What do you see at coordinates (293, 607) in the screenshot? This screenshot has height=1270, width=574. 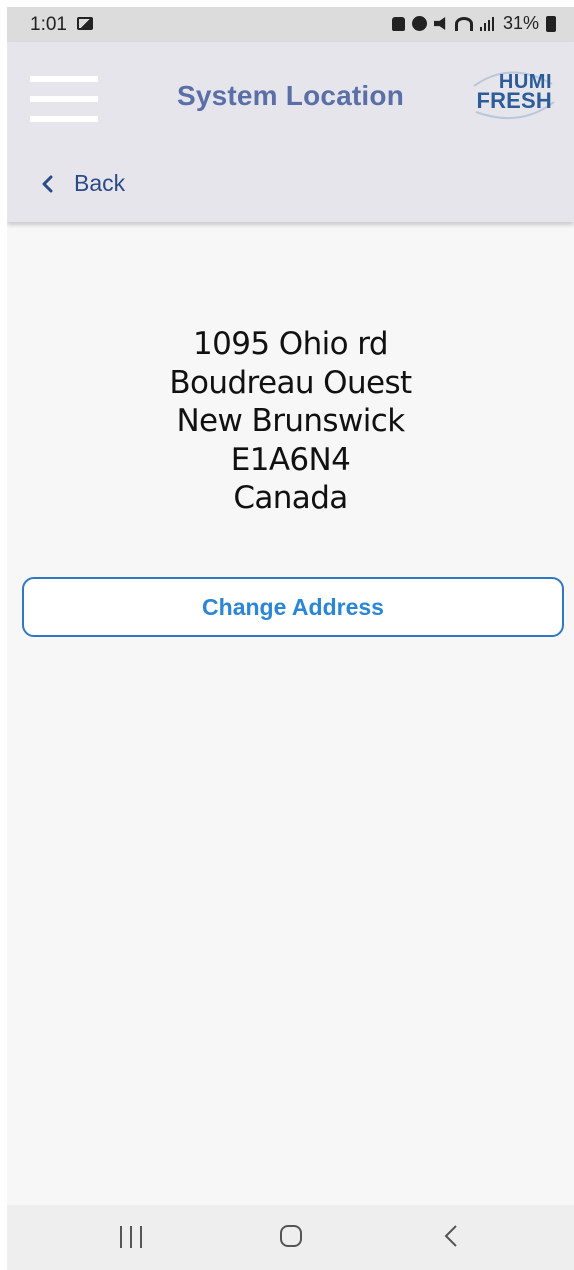 I see `change-address-button: Change Address` at bounding box center [293, 607].